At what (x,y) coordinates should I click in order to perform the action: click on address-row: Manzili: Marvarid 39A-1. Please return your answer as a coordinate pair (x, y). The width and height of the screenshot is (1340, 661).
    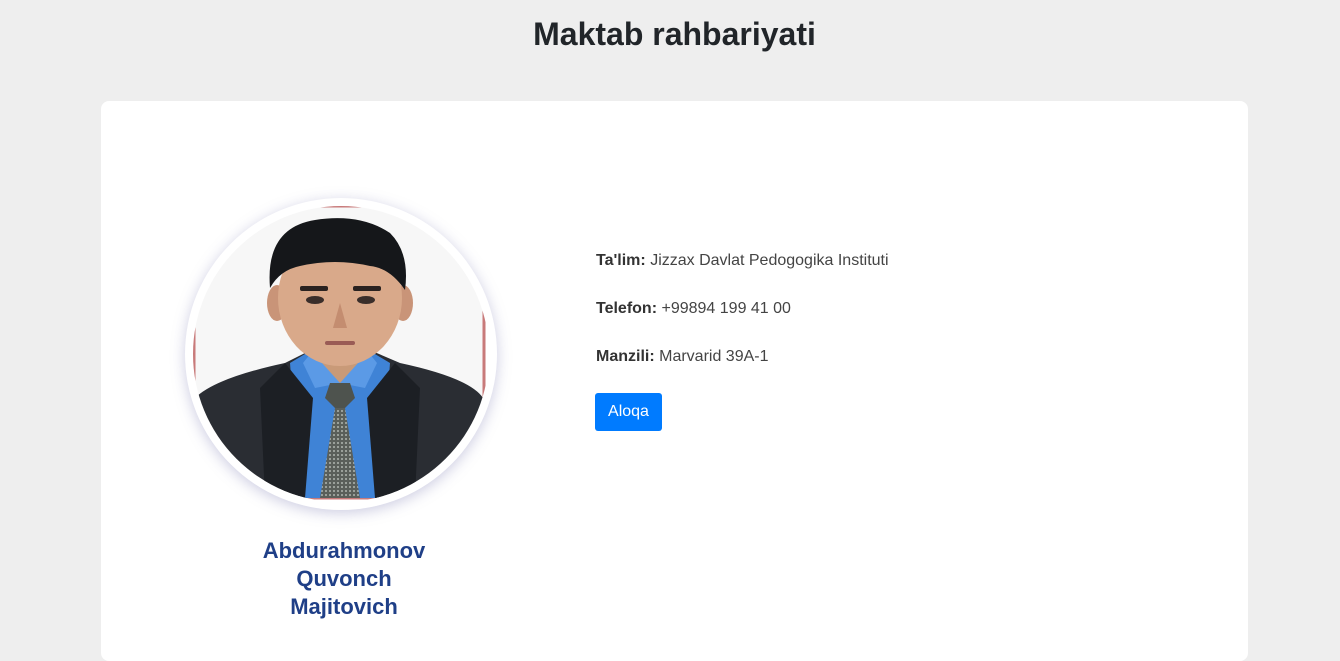
    Looking at the image, I should click on (682, 357).